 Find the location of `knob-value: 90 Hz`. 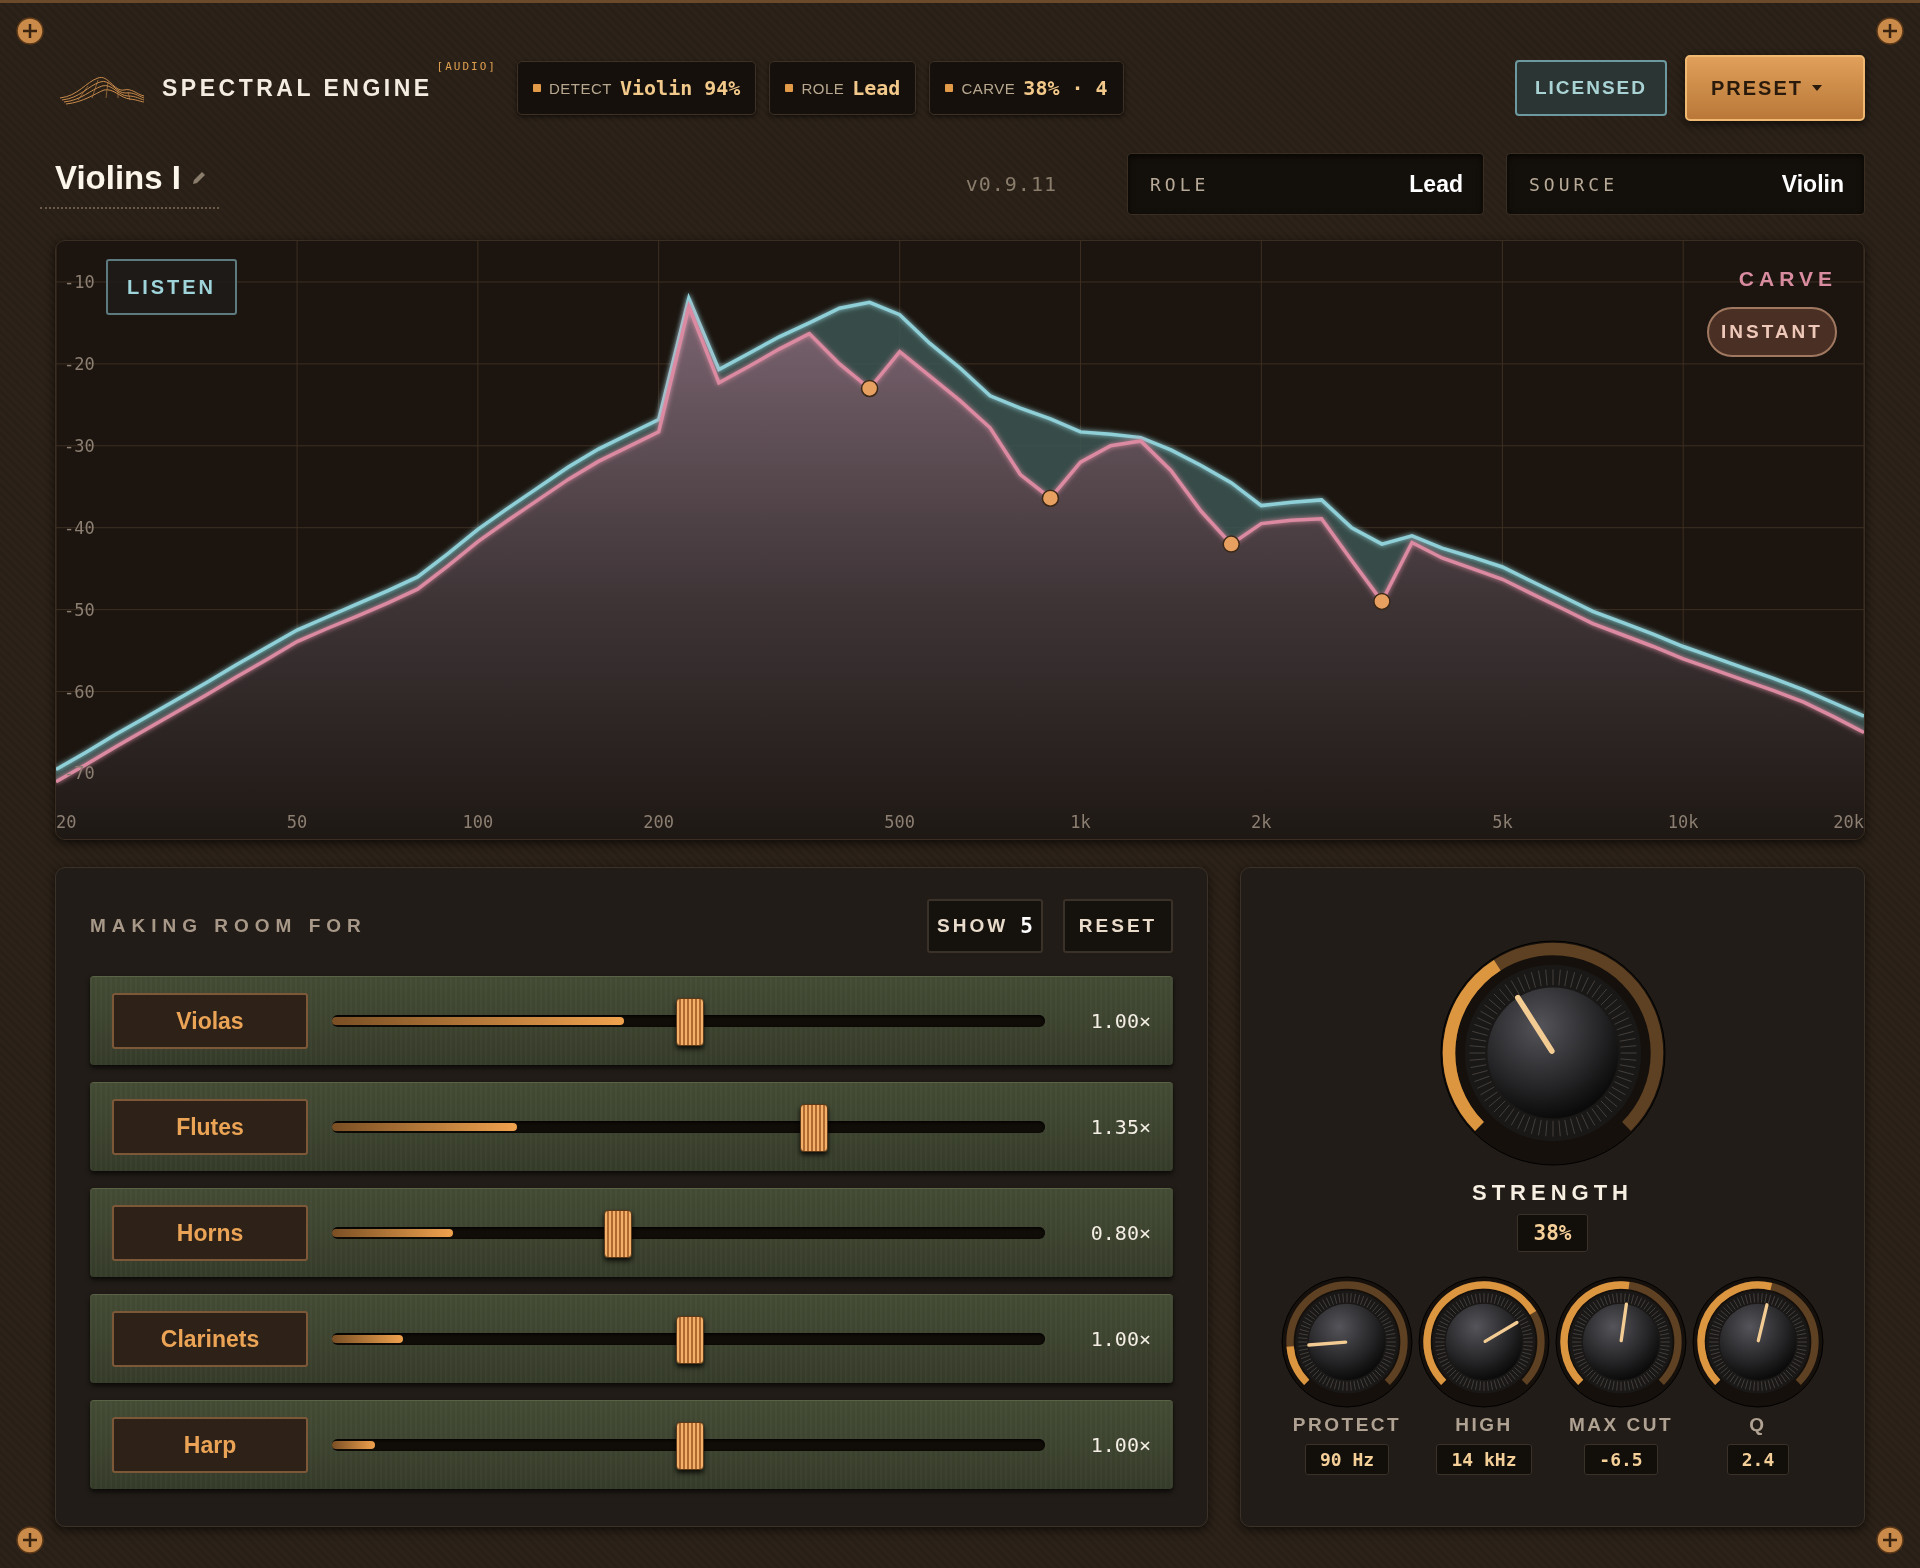

knob-value: 90 Hz is located at coordinates (1347, 1459).